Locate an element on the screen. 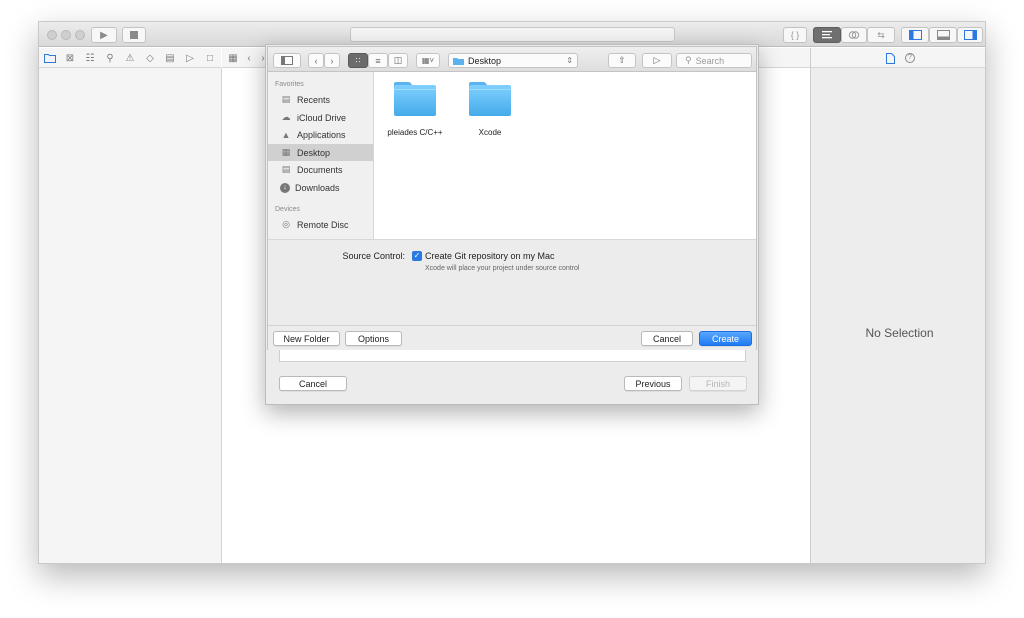 Image resolution: width=1024 pixels, height=618 pixels. arrange-button: ▦˅ is located at coordinates (428, 60).